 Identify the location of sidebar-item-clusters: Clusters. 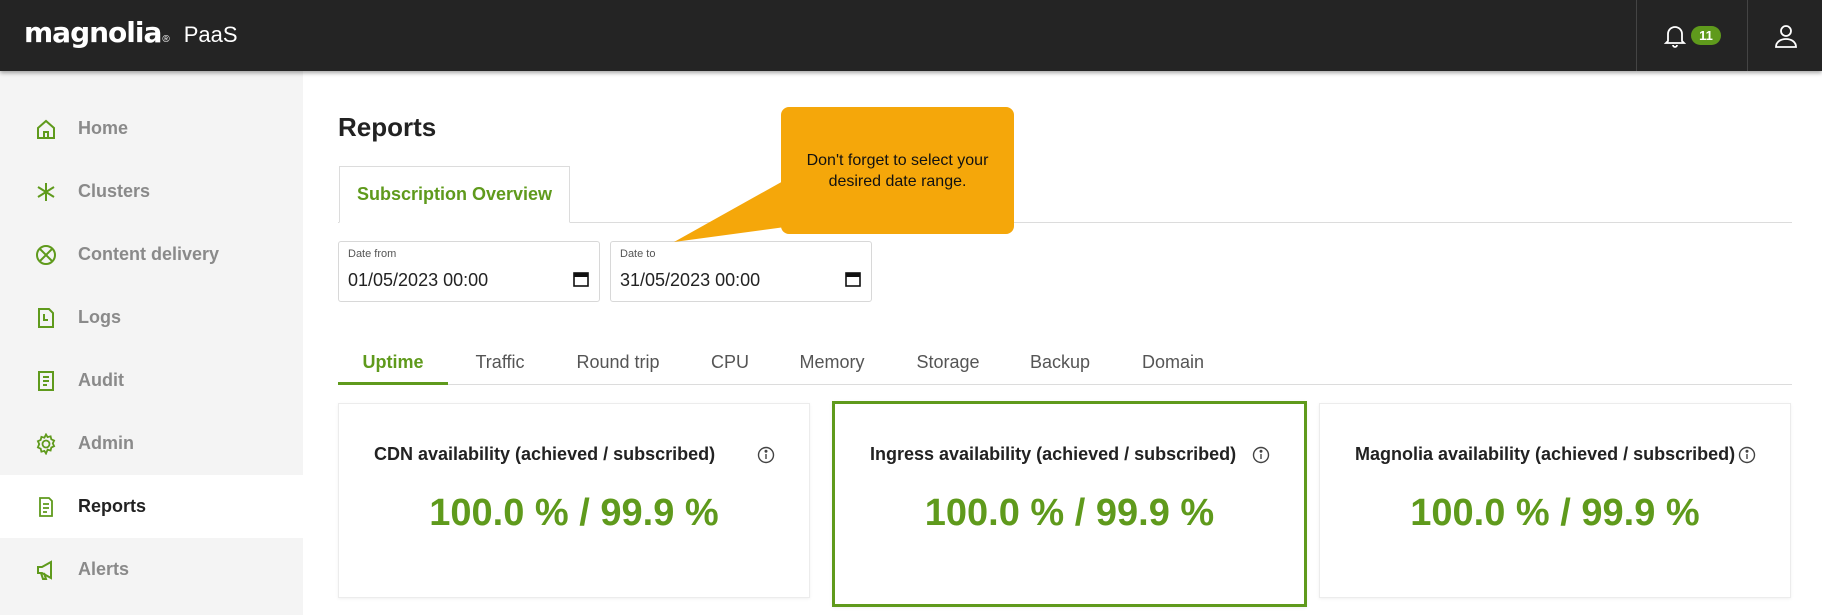
(151, 191).